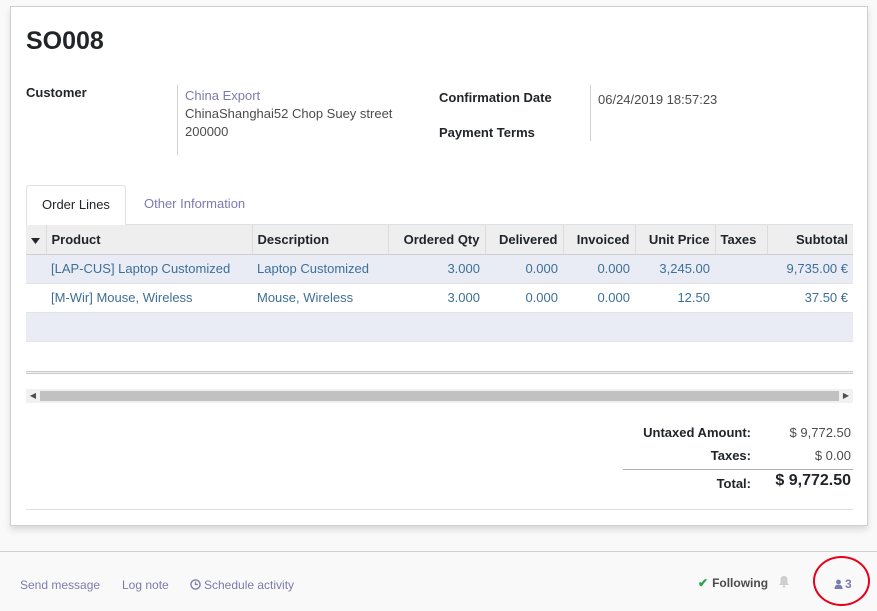 The image size is (877, 611). I want to click on customer-address-line2: 200000, so click(207, 131).